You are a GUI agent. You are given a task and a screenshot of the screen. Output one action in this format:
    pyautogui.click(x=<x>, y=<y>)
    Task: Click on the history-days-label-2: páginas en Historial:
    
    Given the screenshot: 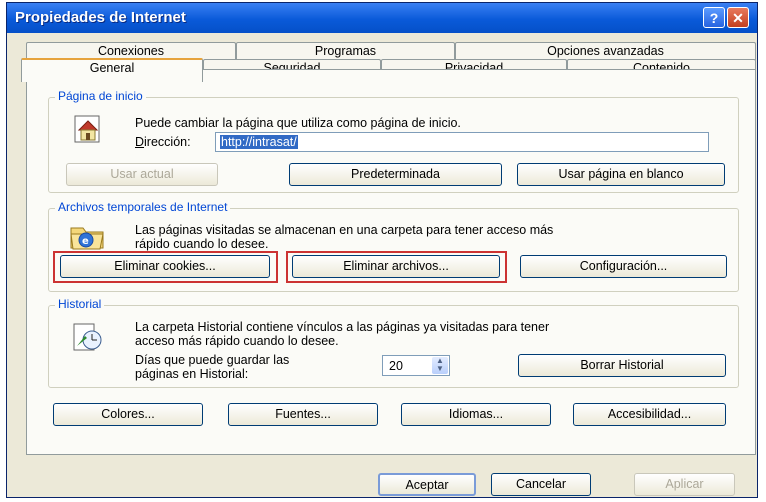 What is the action you would take?
    pyautogui.click(x=192, y=374)
    